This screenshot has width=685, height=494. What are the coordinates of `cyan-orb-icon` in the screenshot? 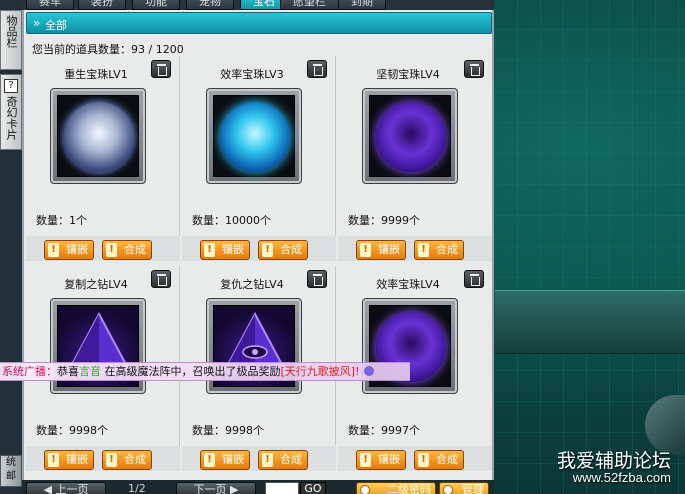 It's located at (255, 137).